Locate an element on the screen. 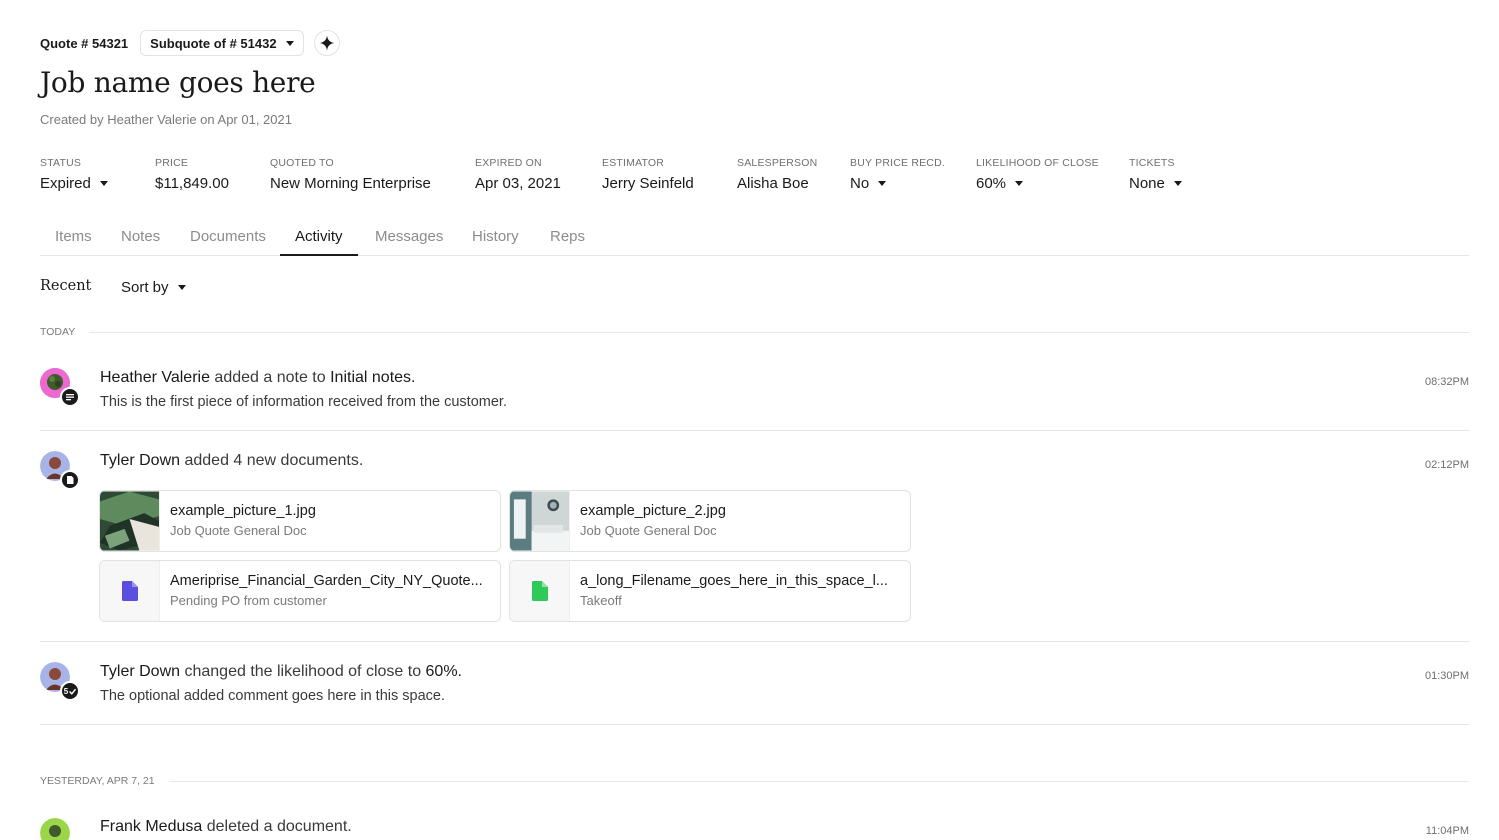 Image resolution: width=1499 pixels, height=840 pixels. meta-quoted-to: QUOTED TO New Morning Enterprise is located at coordinates (350, 174).